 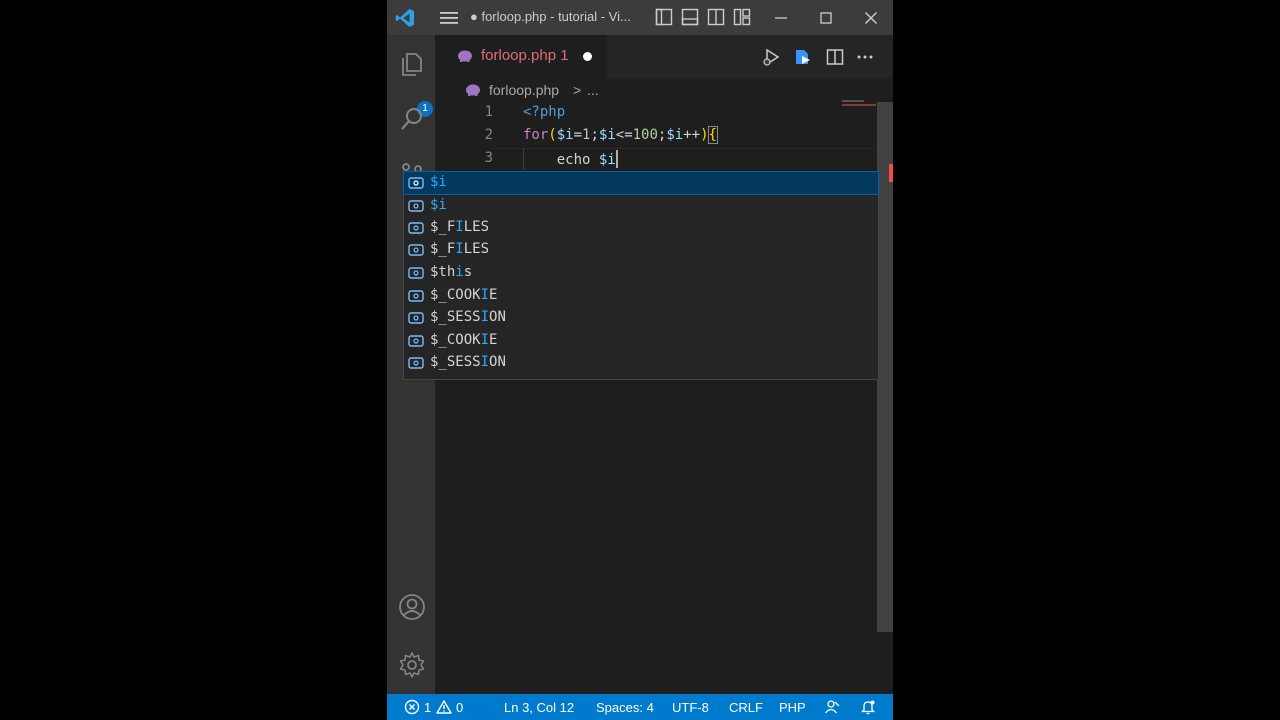 I want to click on code-line-2: for($i=1;$i<=100;$i++){, so click(x=621, y=135).